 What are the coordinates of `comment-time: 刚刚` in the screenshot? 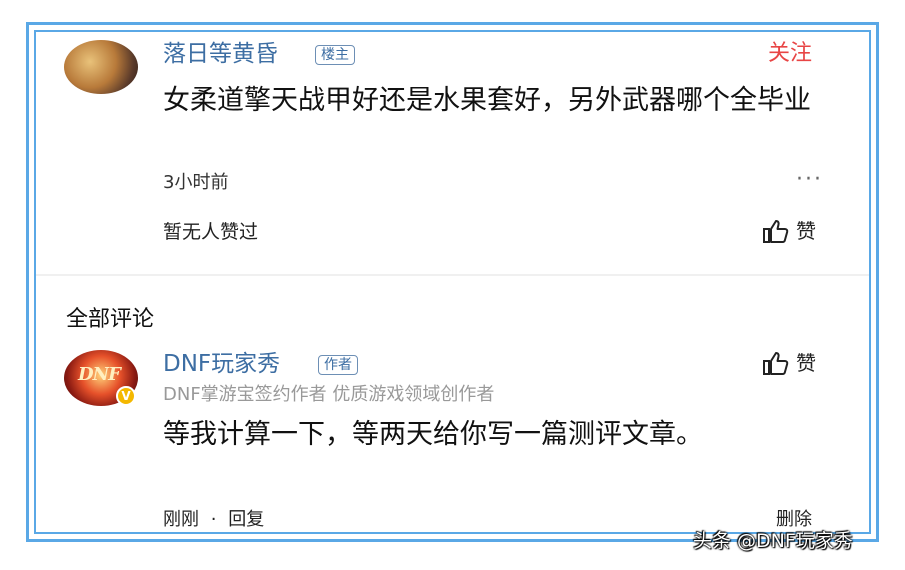 It's located at (181, 519).